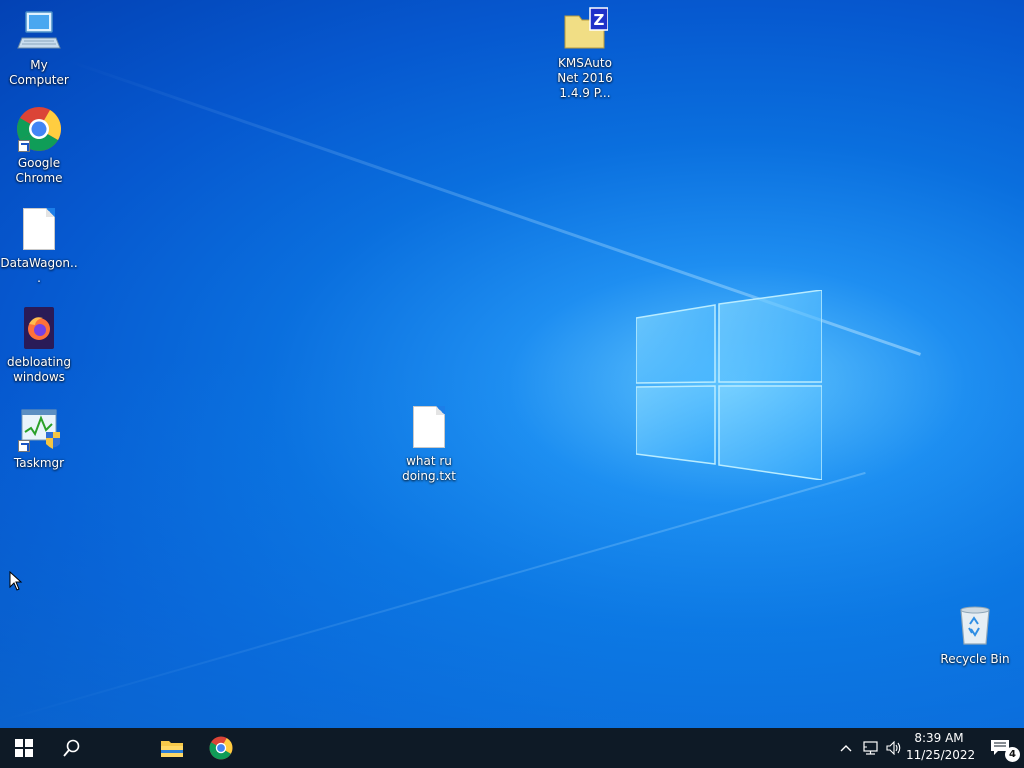 This screenshot has height=768, width=1024. Describe the element at coordinates (39, 229) in the screenshot. I see `blank-file-icon` at that location.